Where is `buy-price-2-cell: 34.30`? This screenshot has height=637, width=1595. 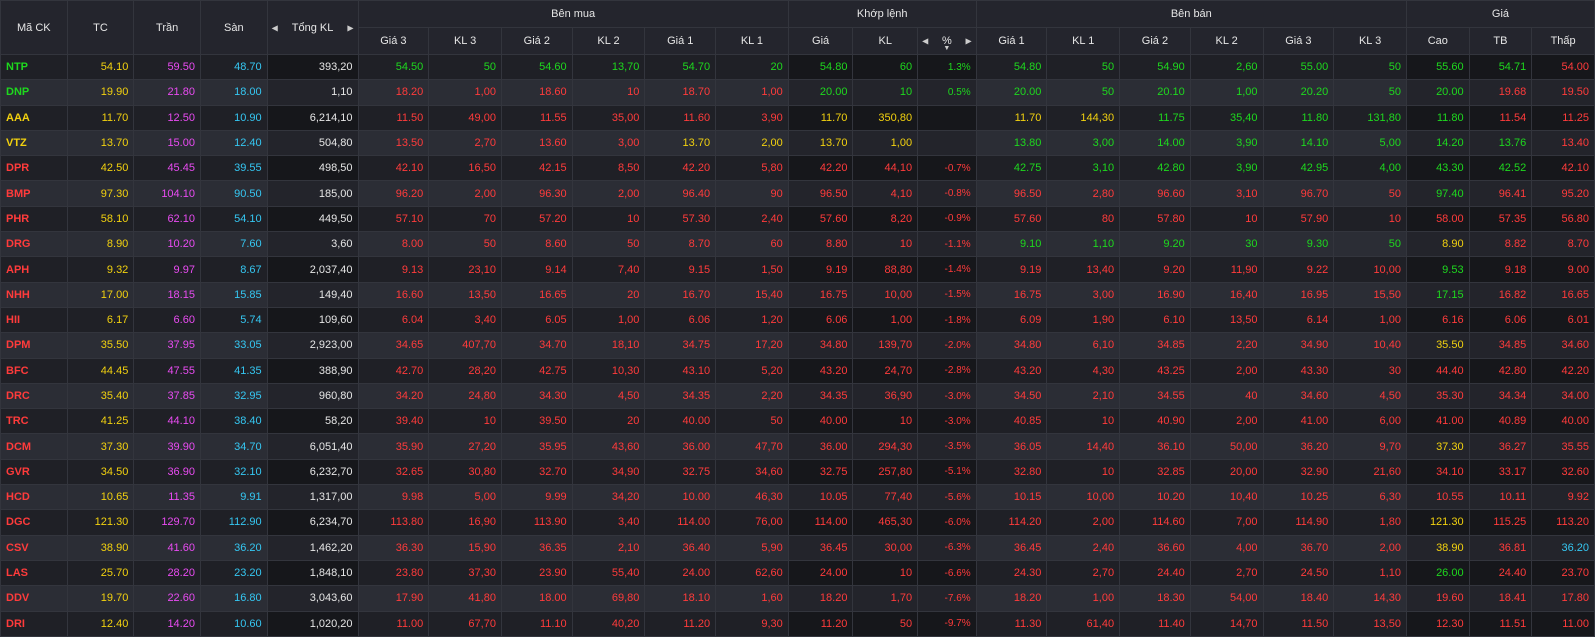
buy-price-2-cell: 34.30 is located at coordinates (536, 396).